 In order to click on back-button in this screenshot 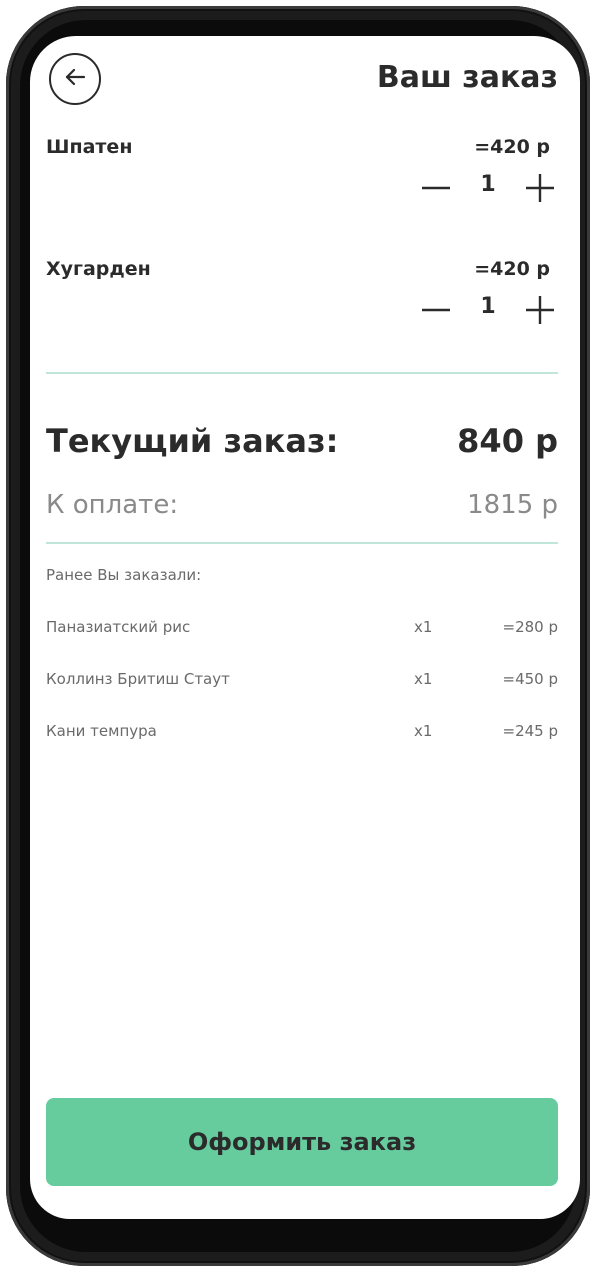, I will do `click(75, 79)`.